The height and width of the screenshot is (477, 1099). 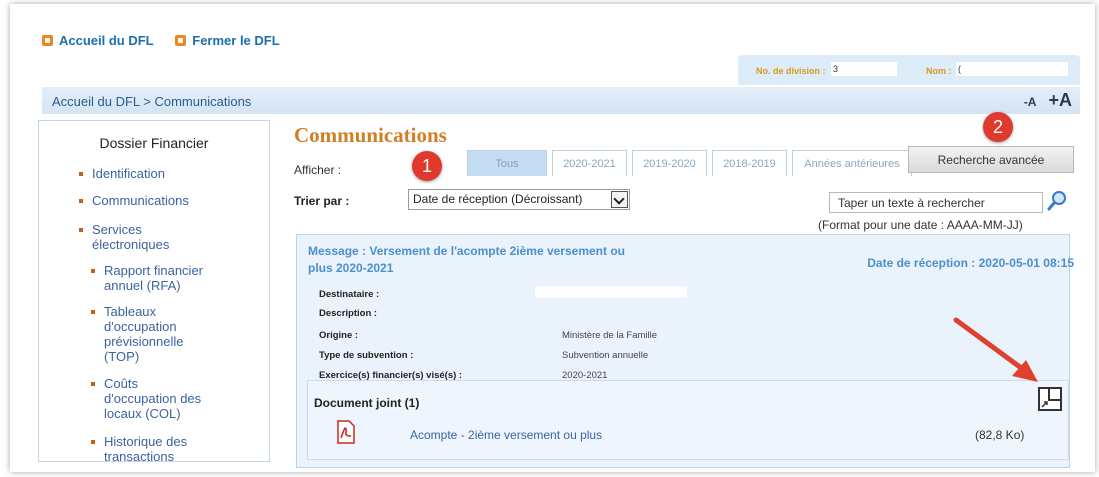 I want to click on home-link: Accueil du DFL, so click(x=98, y=40).